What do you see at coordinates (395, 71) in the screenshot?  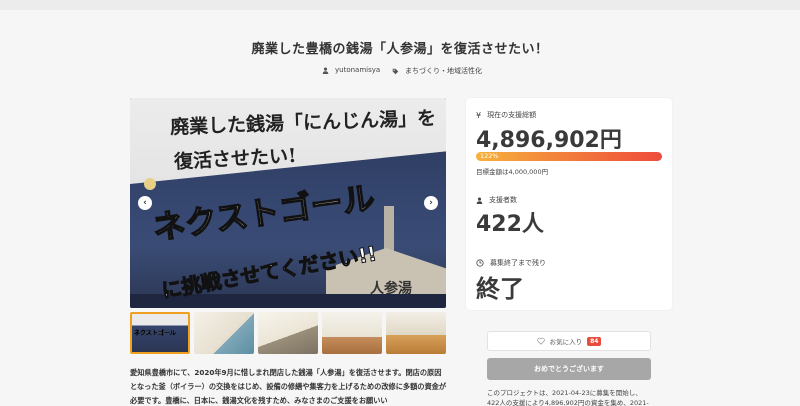 I see `tag-icon` at bounding box center [395, 71].